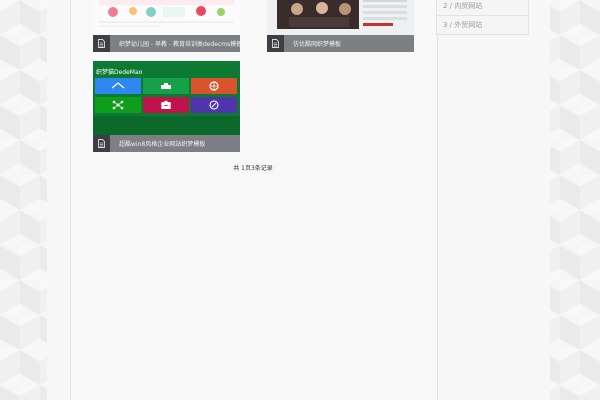 This screenshot has height=400, width=600. Describe the element at coordinates (175, 43) in the screenshot. I see `card-title: 织梦幼儿园 - 早教 - 教育培训类dedecms模板` at that location.